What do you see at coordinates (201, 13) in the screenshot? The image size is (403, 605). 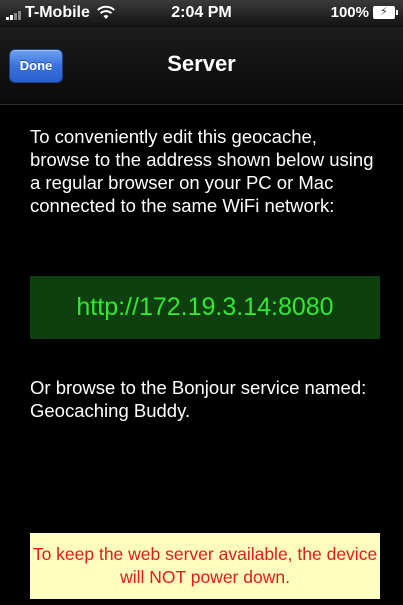 I see `status-bar: T-Mobile 2:04 PM 100% ⚡` at bounding box center [201, 13].